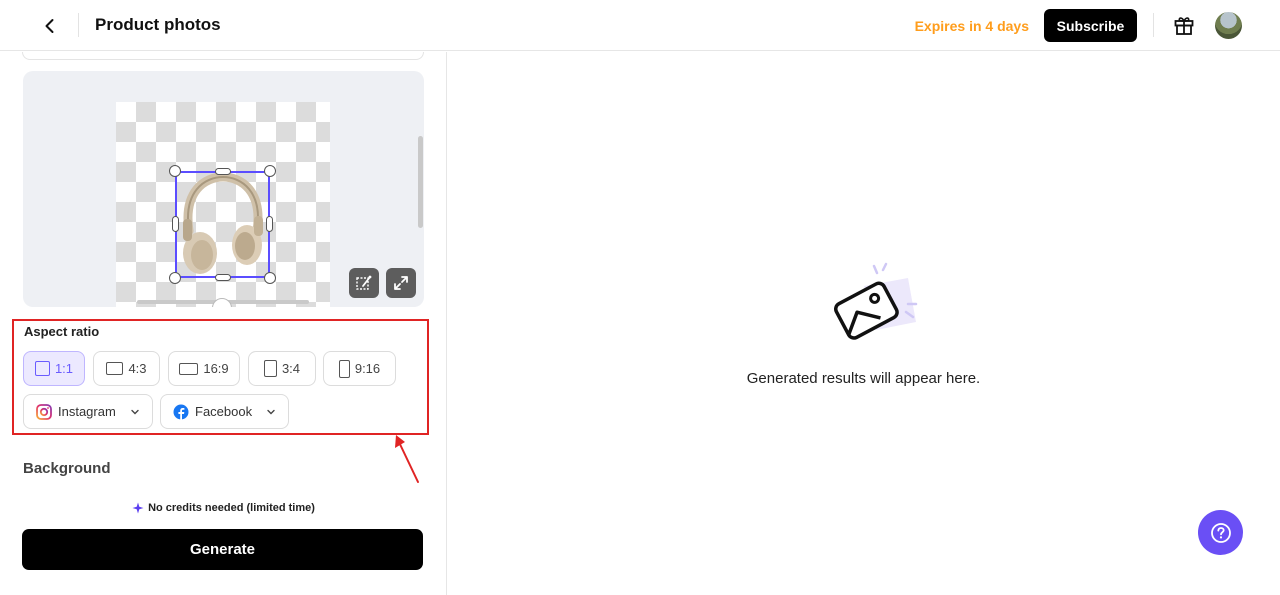 The image size is (1280, 595). I want to click on credits-text: No credits needed (limited time), so click(231, 508).